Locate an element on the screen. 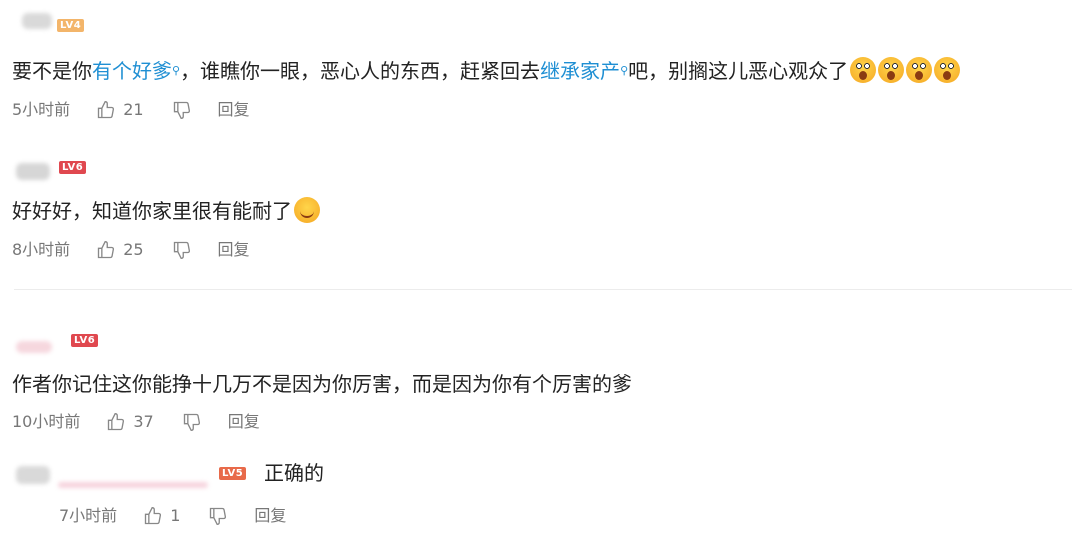  comment-text: 作者你记住这你能挣十几万不是因为你厉害，而是因为你有个厉害的爹 is located at coordinates (322, 384).